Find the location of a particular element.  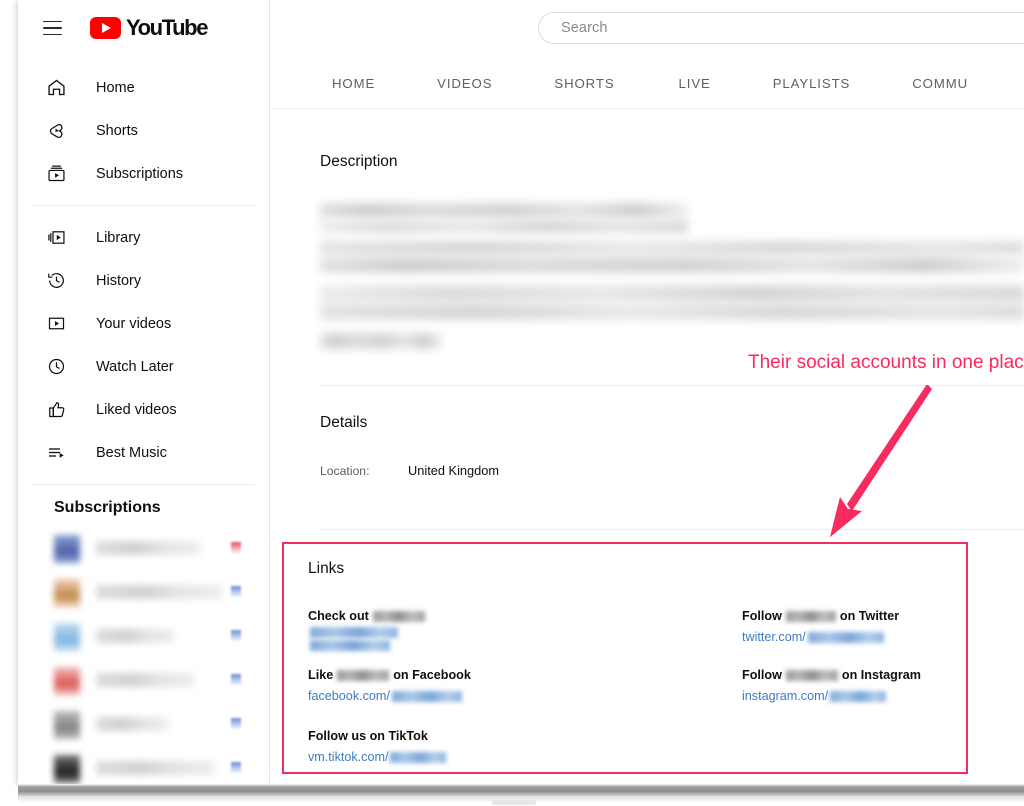

link-title-suffix: on Twitter is located at coordinates (869, 616).